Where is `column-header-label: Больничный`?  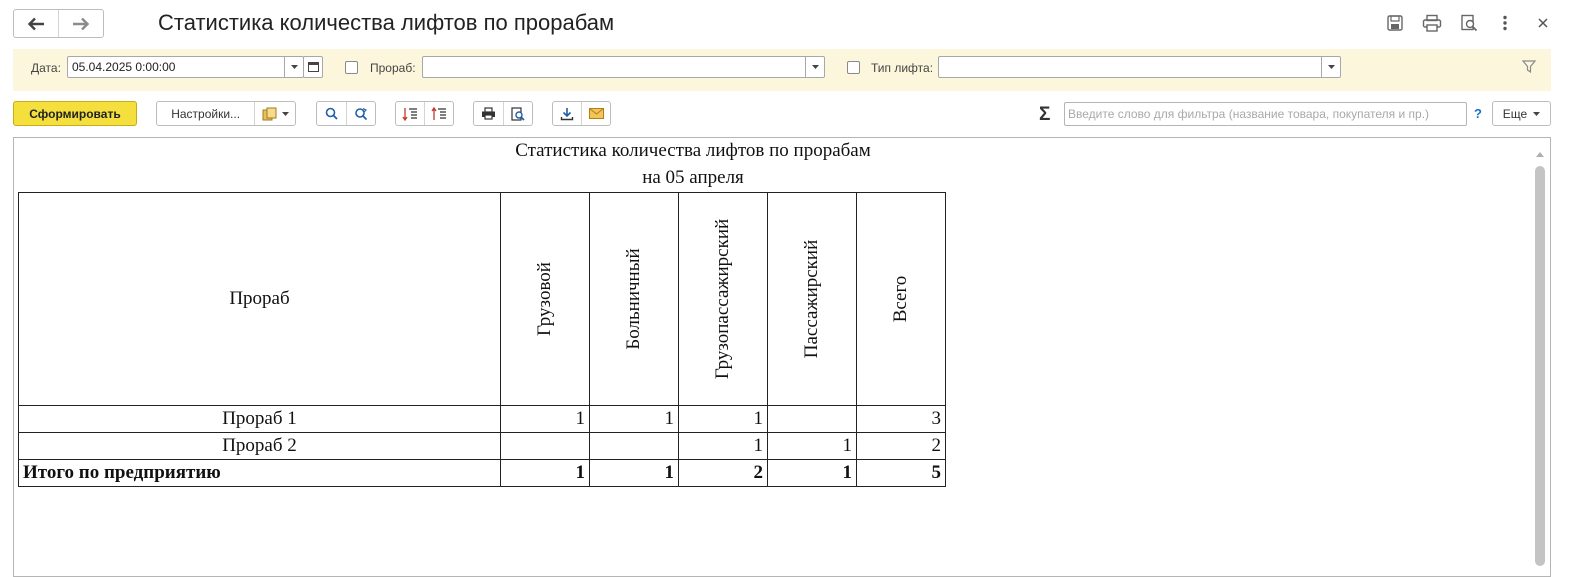
column-header-label: Больничный is located at coordinates (633, 299).